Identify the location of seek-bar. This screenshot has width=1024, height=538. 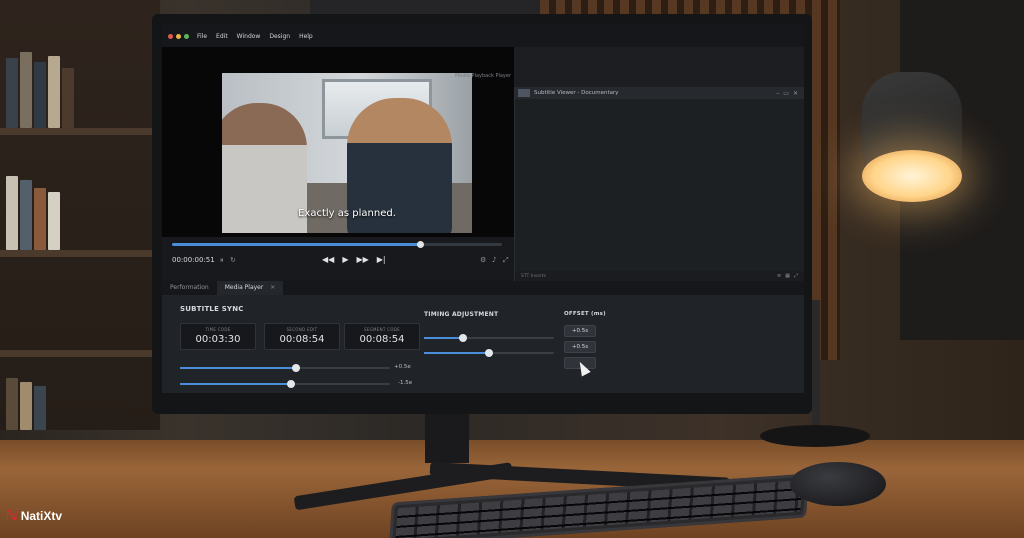
(337, 244).